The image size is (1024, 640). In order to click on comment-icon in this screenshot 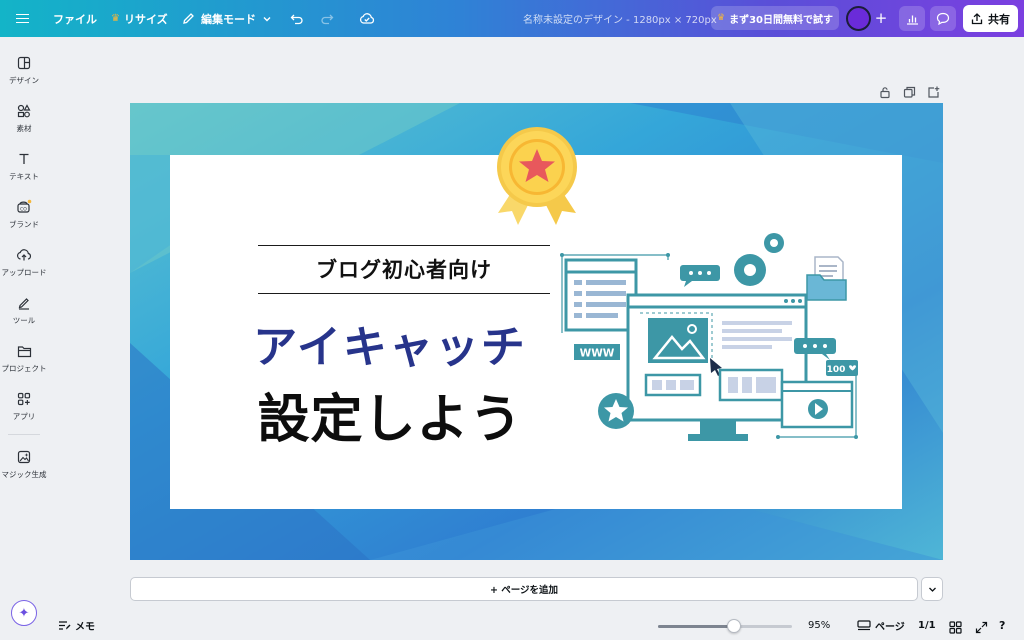, I will do `click(943, 18)`.